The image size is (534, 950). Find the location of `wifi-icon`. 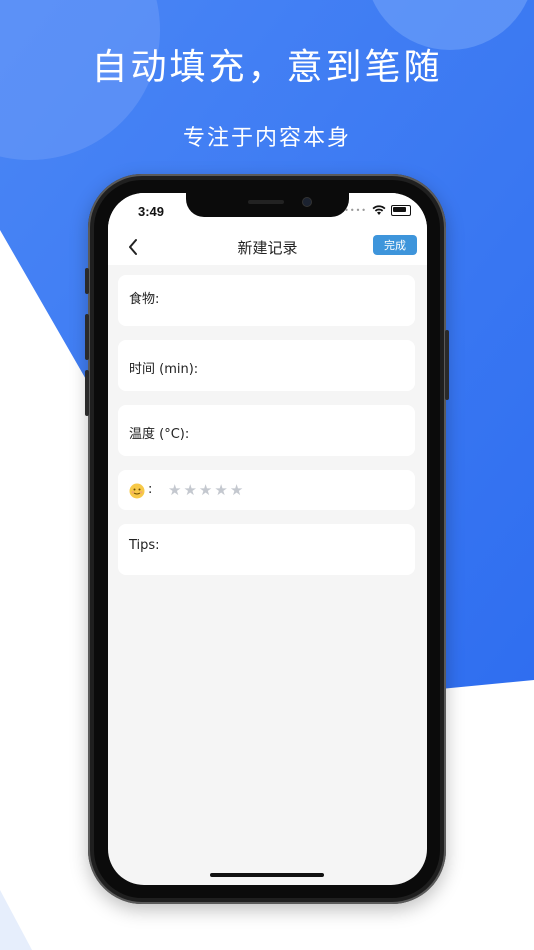

wifi-icon is located at coordinates (379, 209).